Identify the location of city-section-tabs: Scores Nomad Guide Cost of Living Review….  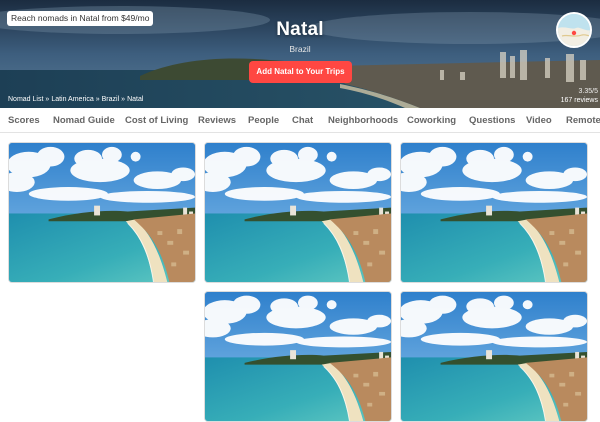
(300, 120).